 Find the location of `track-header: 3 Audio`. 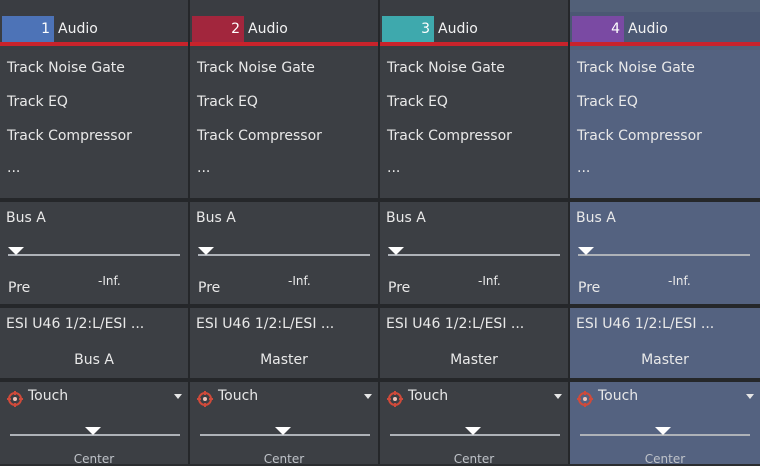

track-header: 3 Audio is located at coordinates (474, 29).